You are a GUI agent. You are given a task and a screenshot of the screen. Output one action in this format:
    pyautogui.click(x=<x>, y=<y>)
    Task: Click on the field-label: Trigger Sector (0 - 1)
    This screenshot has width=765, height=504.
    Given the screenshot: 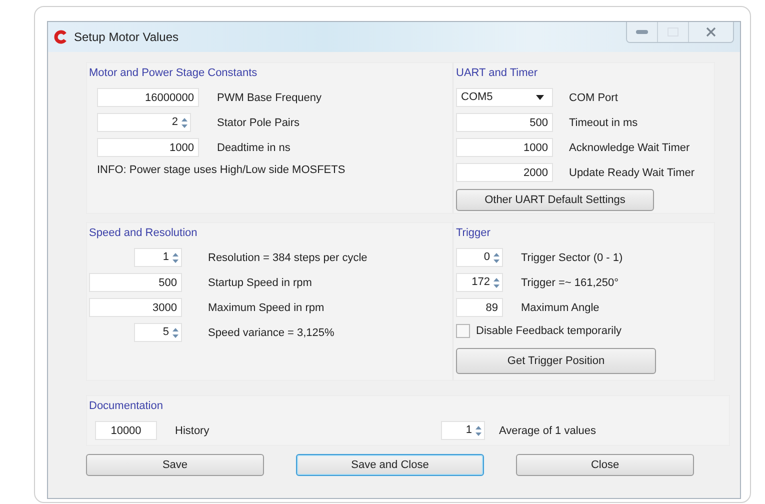 What is the action you would take?
    pyautogui.click(x=572, y=258)
    